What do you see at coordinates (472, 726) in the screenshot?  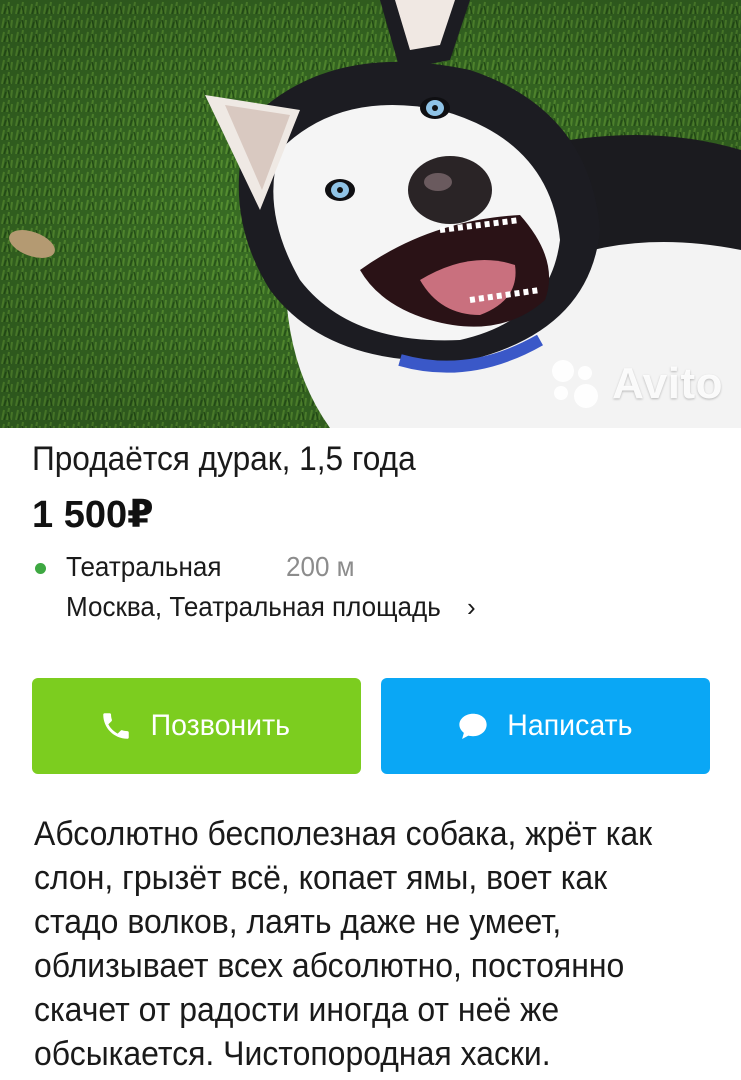 I see `chat-bubble-icon` at bounding box center [472, 726].